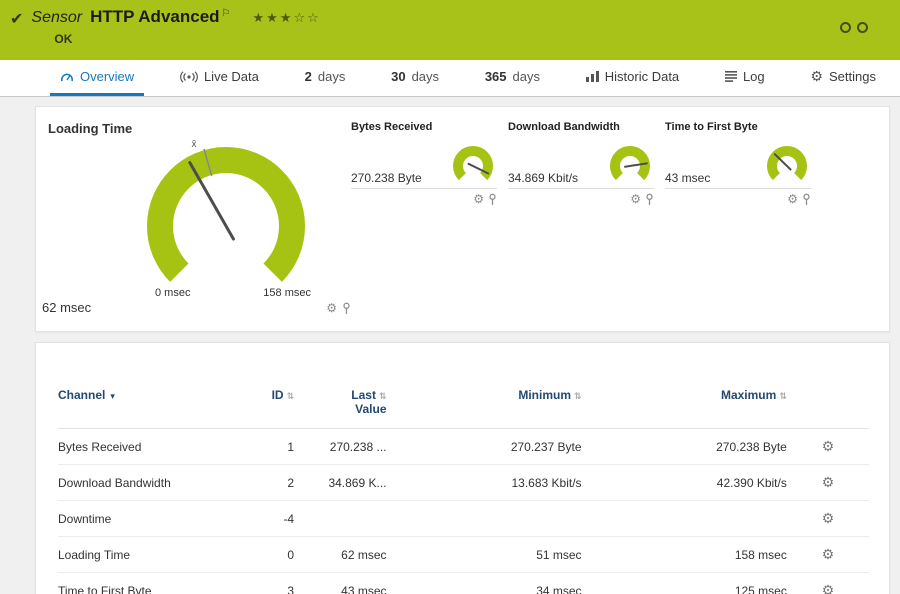 This screenshot has height=594, width=900. What do you see at coordinates (155, 16) in the screenshot?
I see `page-title: HTTP Advanced` at bounding box center [155, 16].